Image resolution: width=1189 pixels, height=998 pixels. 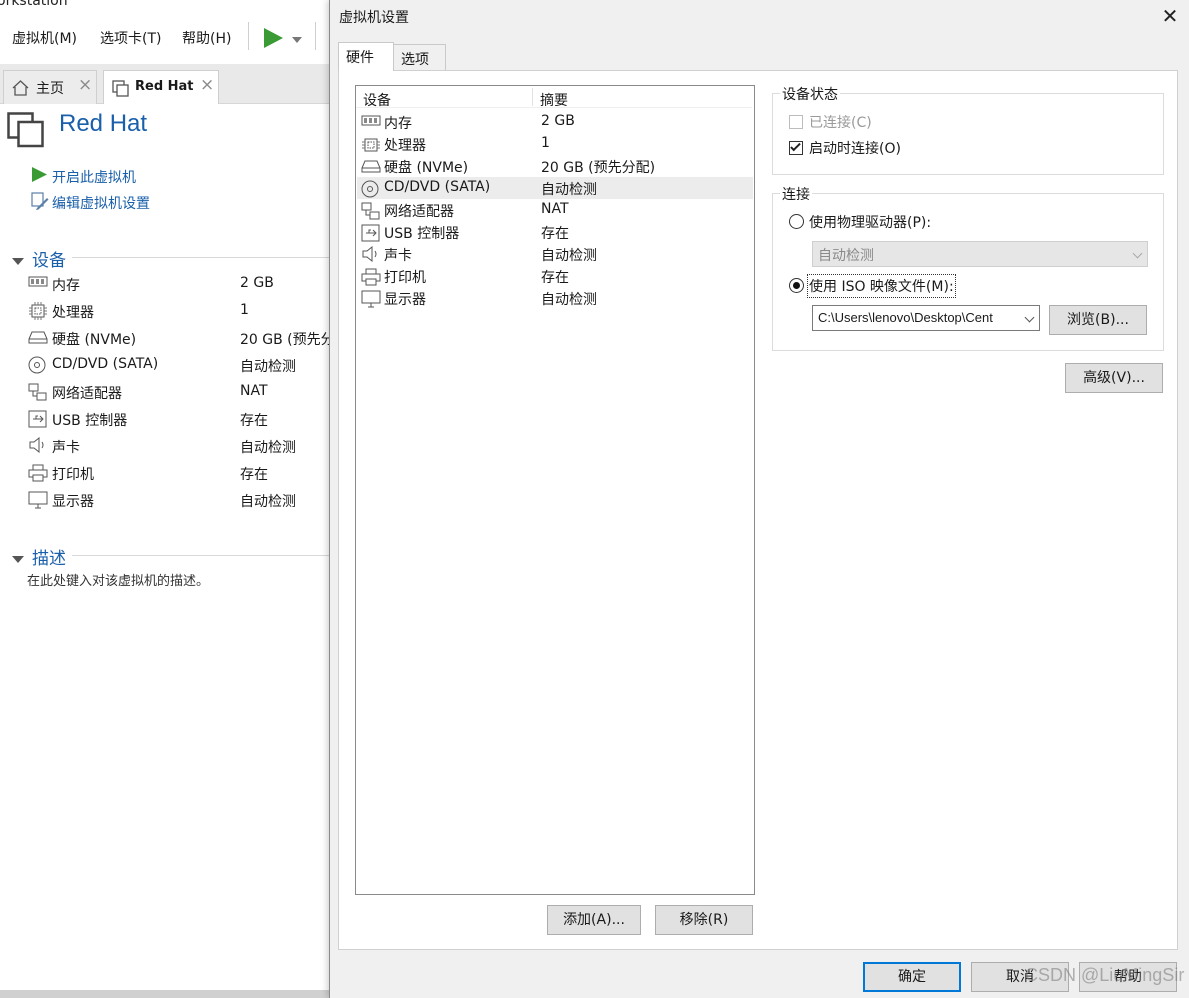 What do you see at coordinates (881, 286) in the screenshot?
I see `iso-image-label: 使用 ISO 映像文件(M):` at bounding box center [881, 286].